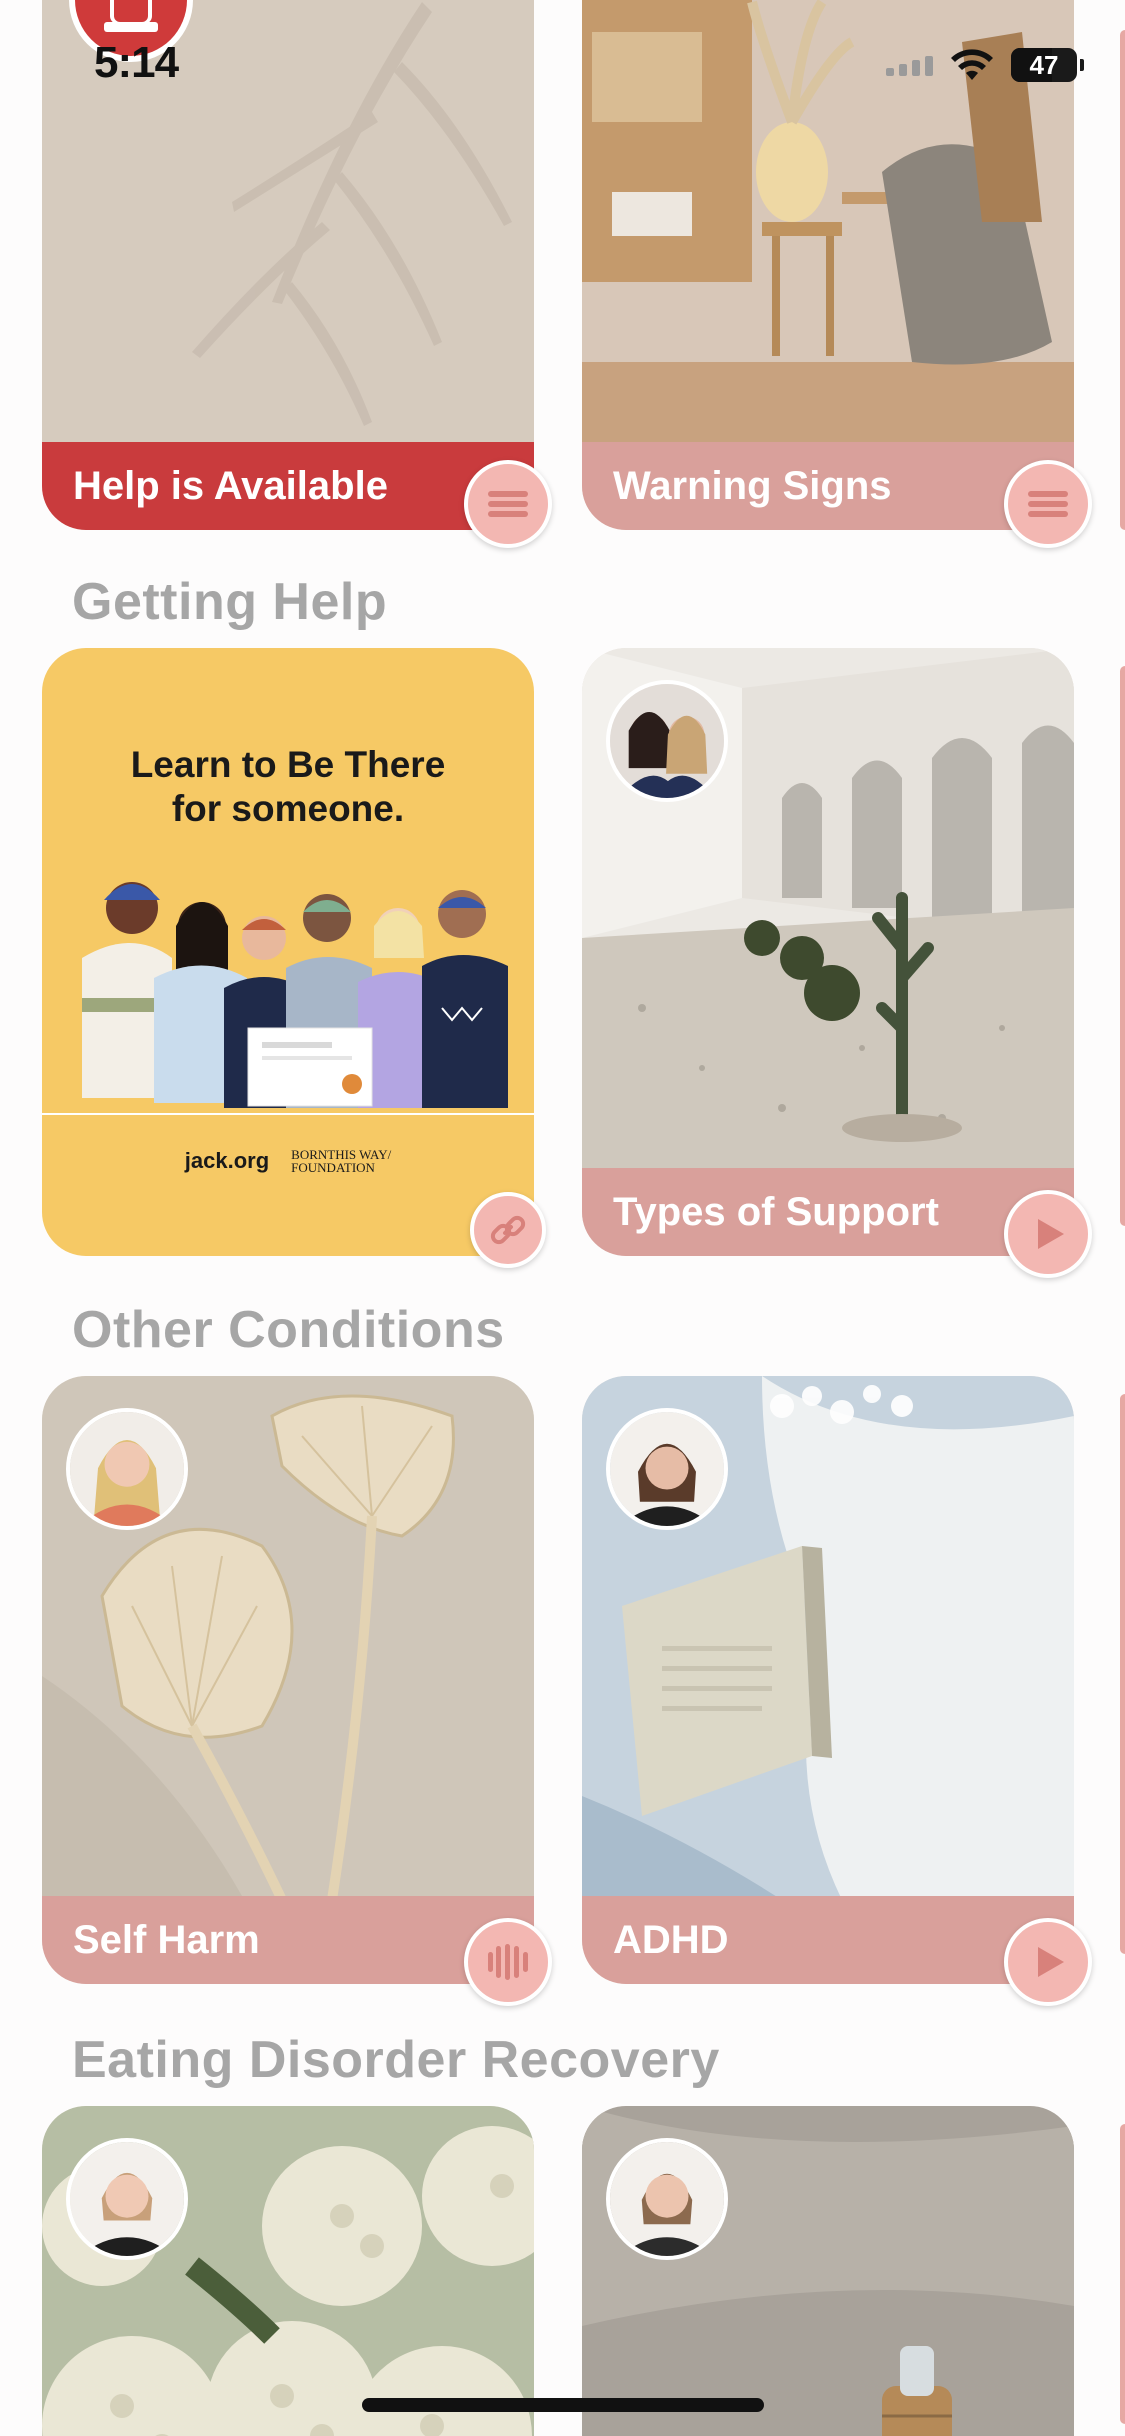 The height and width of the screenshot is (2436, 1125). What do you see at coordinates (288, 998) in the screenshot?
I see `illustration-group-of-people` at bounding box center [288, 998].